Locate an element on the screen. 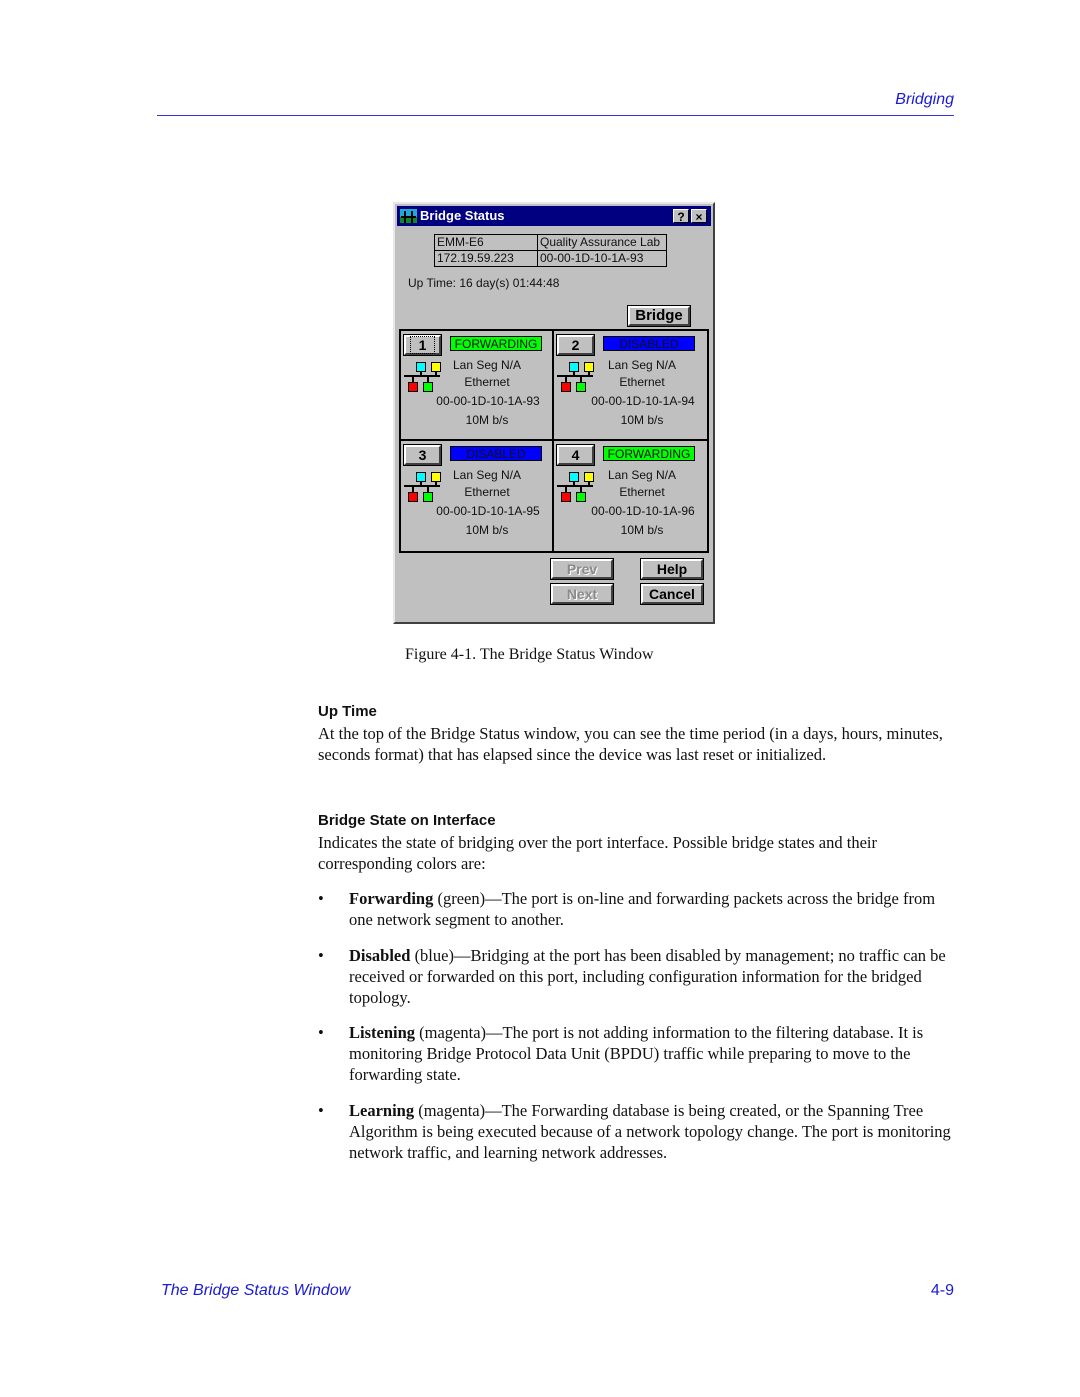  section-heading-uptime: Up Time is located at coordinates (347, 711).